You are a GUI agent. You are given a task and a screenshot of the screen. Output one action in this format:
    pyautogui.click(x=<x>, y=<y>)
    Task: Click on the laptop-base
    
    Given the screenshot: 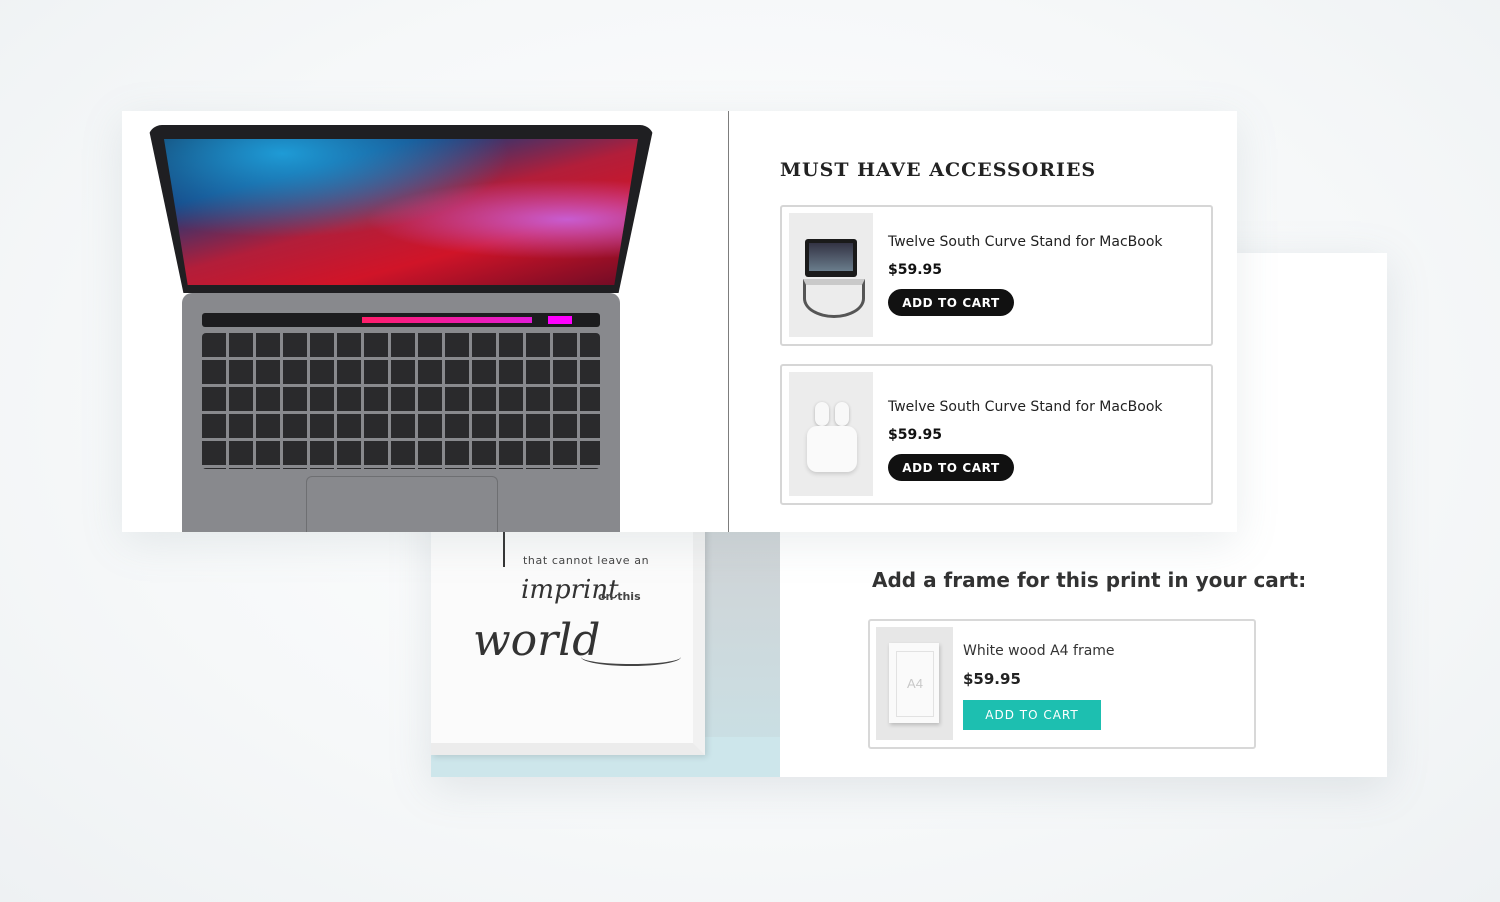 What is the action you would take?
    pyautogui.click(x=401, y=412)
    